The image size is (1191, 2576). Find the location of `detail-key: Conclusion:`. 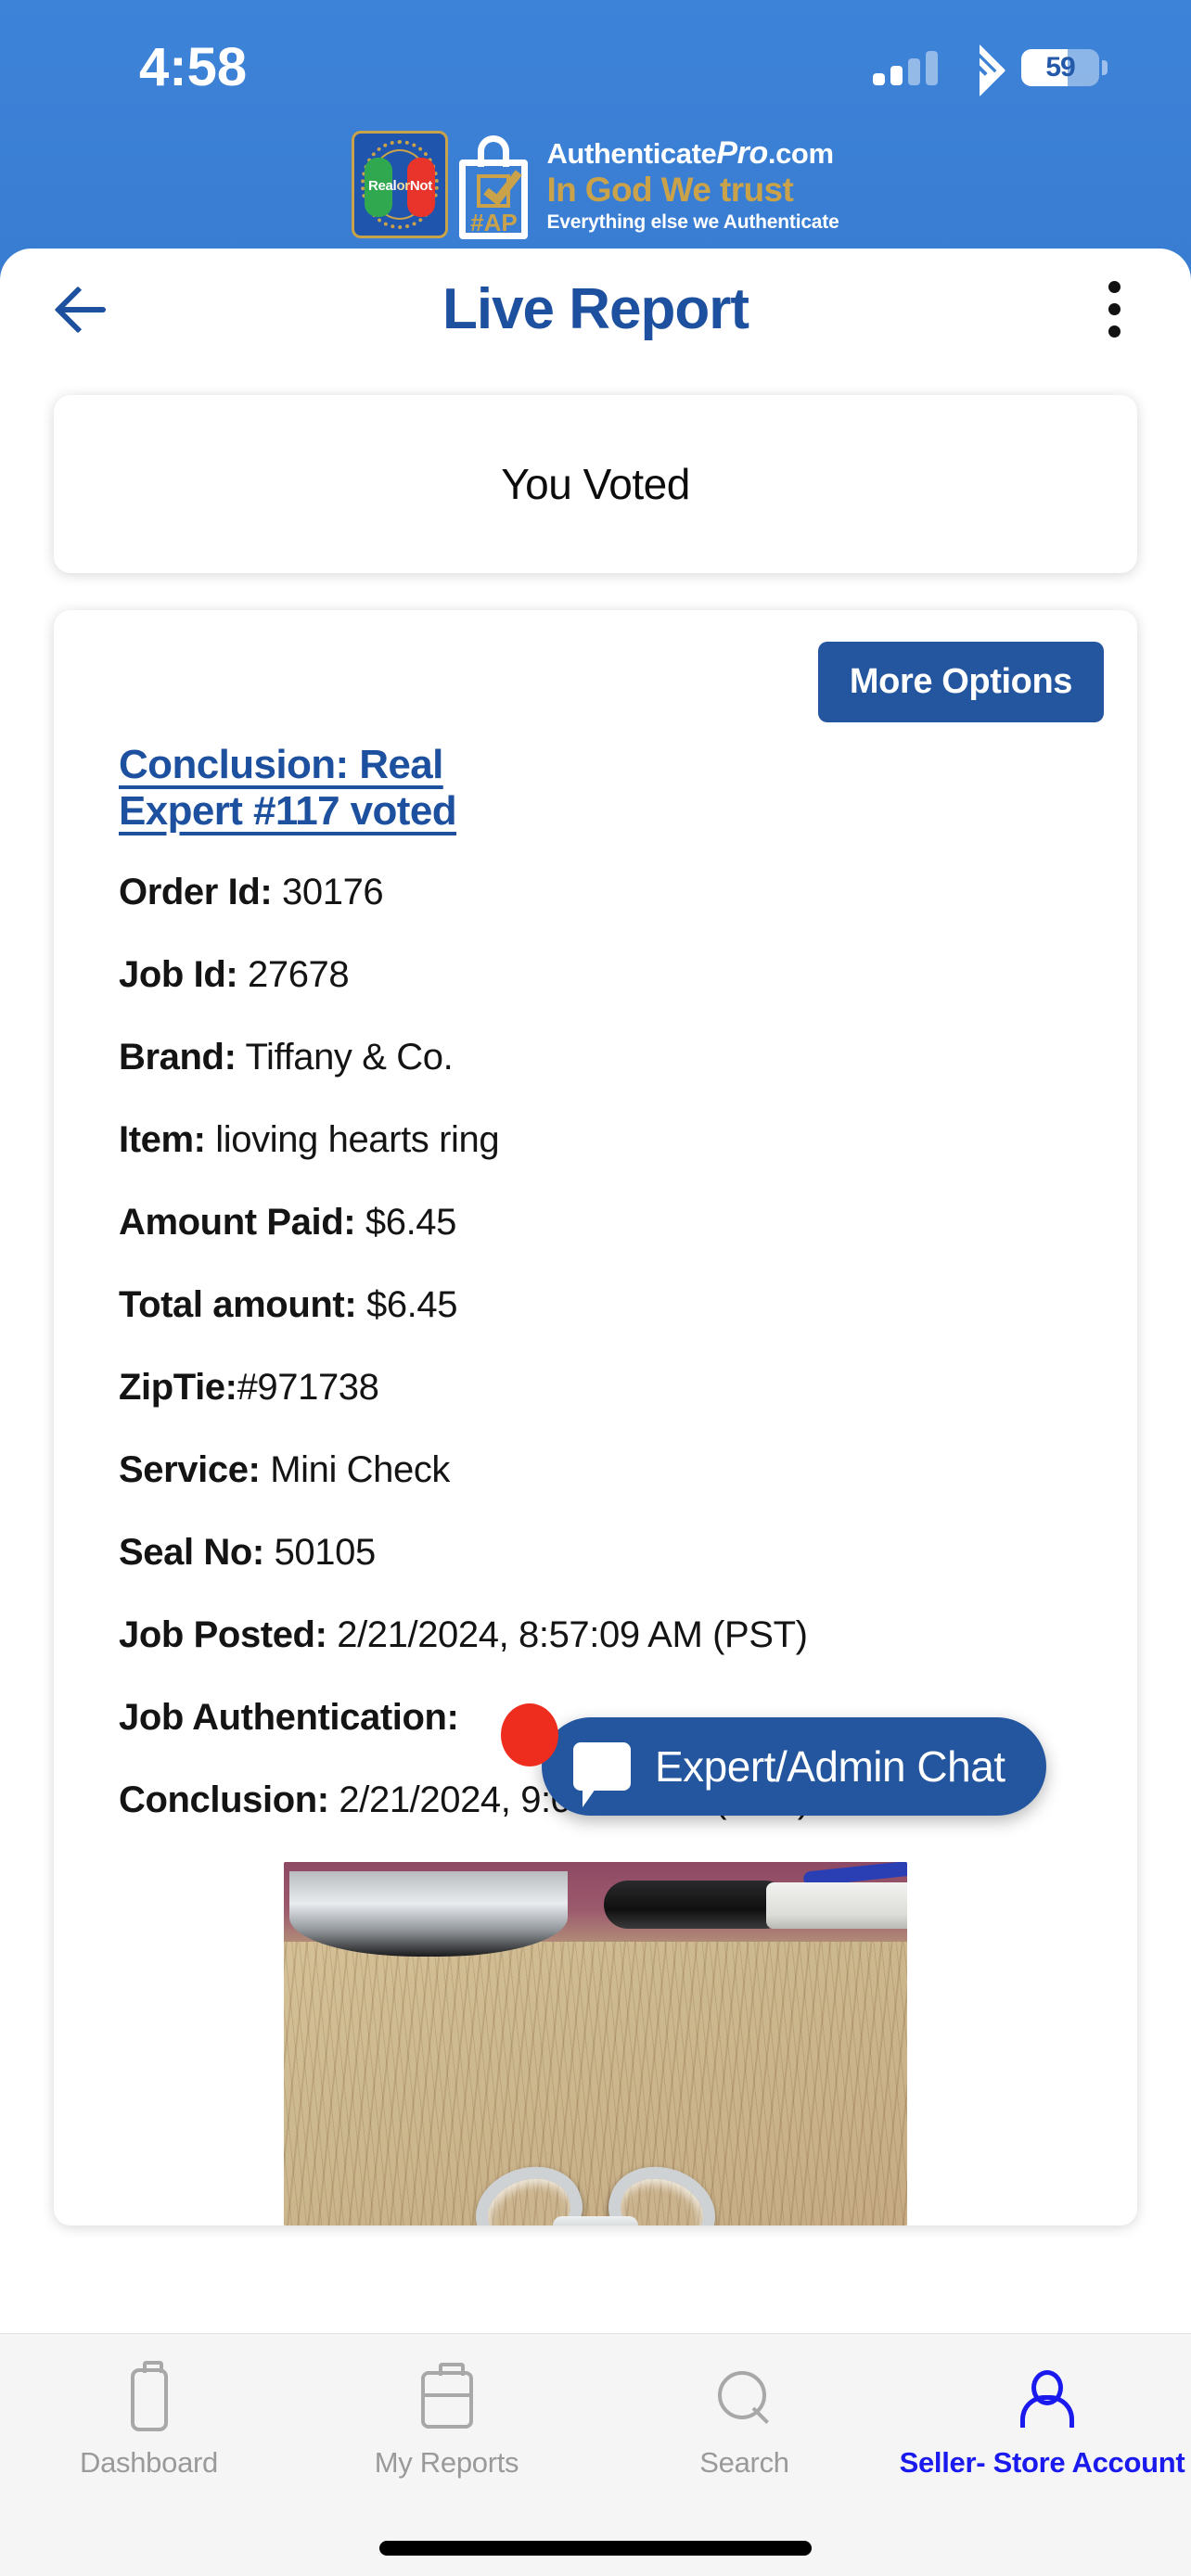

detail-key: Conclusion: is located at coordinates (224, 1800).